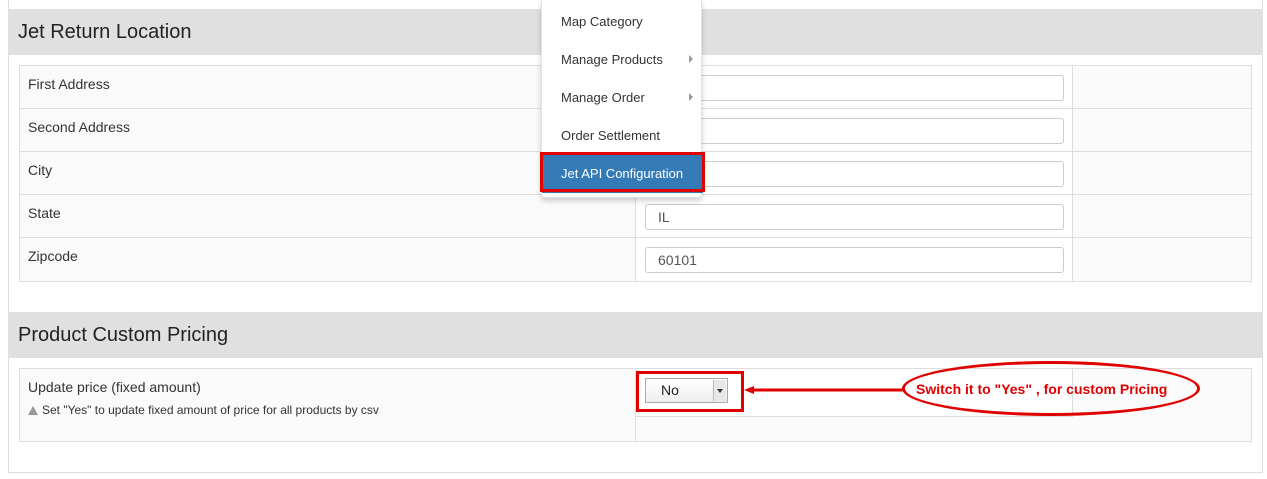  I want to click on city-label: City, so click(40, 170).